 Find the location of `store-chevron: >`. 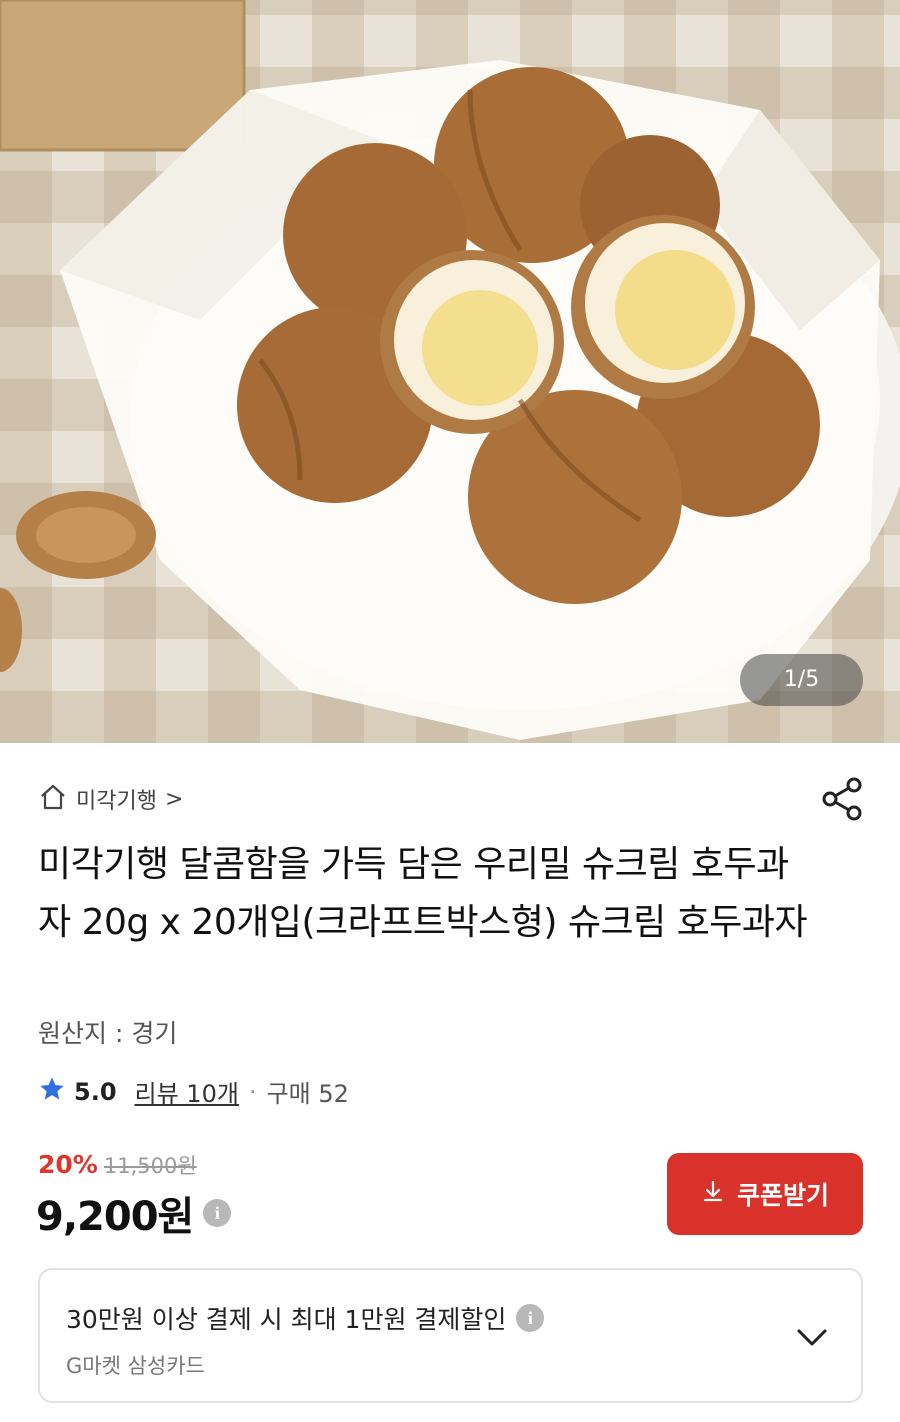

store-chevron: > is located at coordinates (174, 799).